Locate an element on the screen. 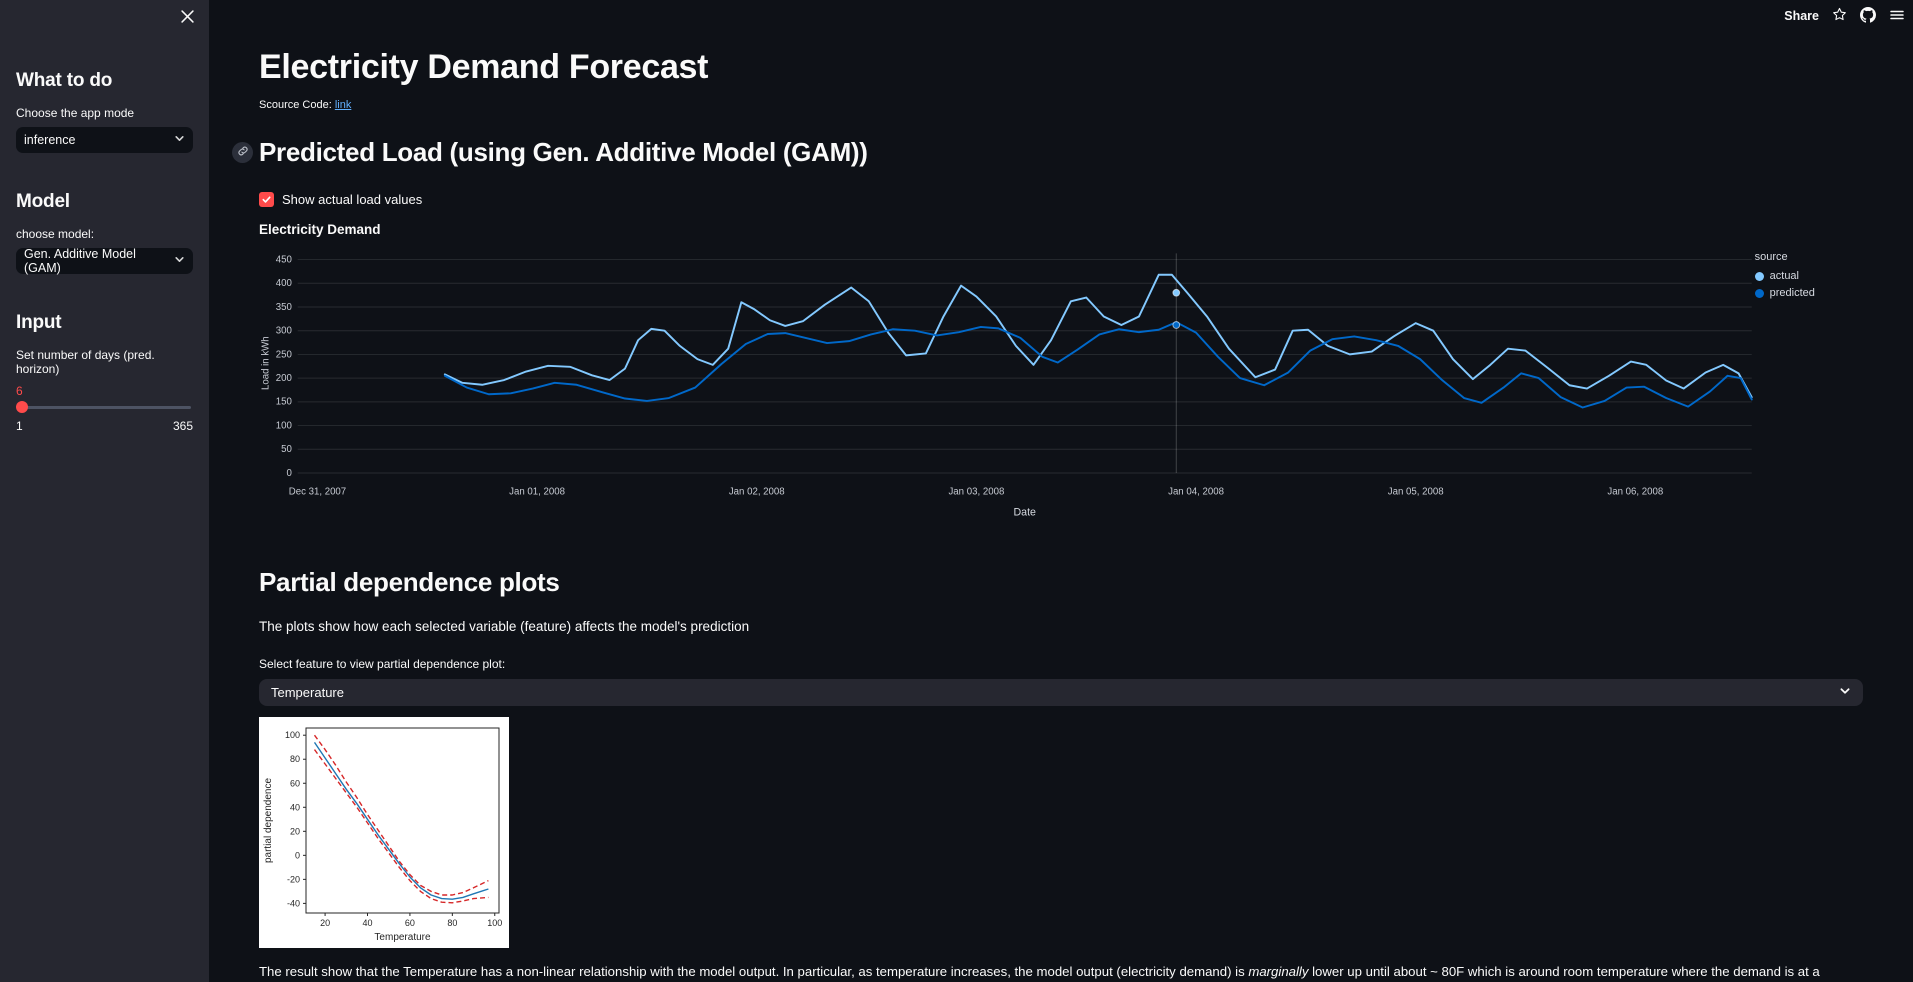  svg-text: Jan 04, 2008 is located at coordinates (1196, 491).